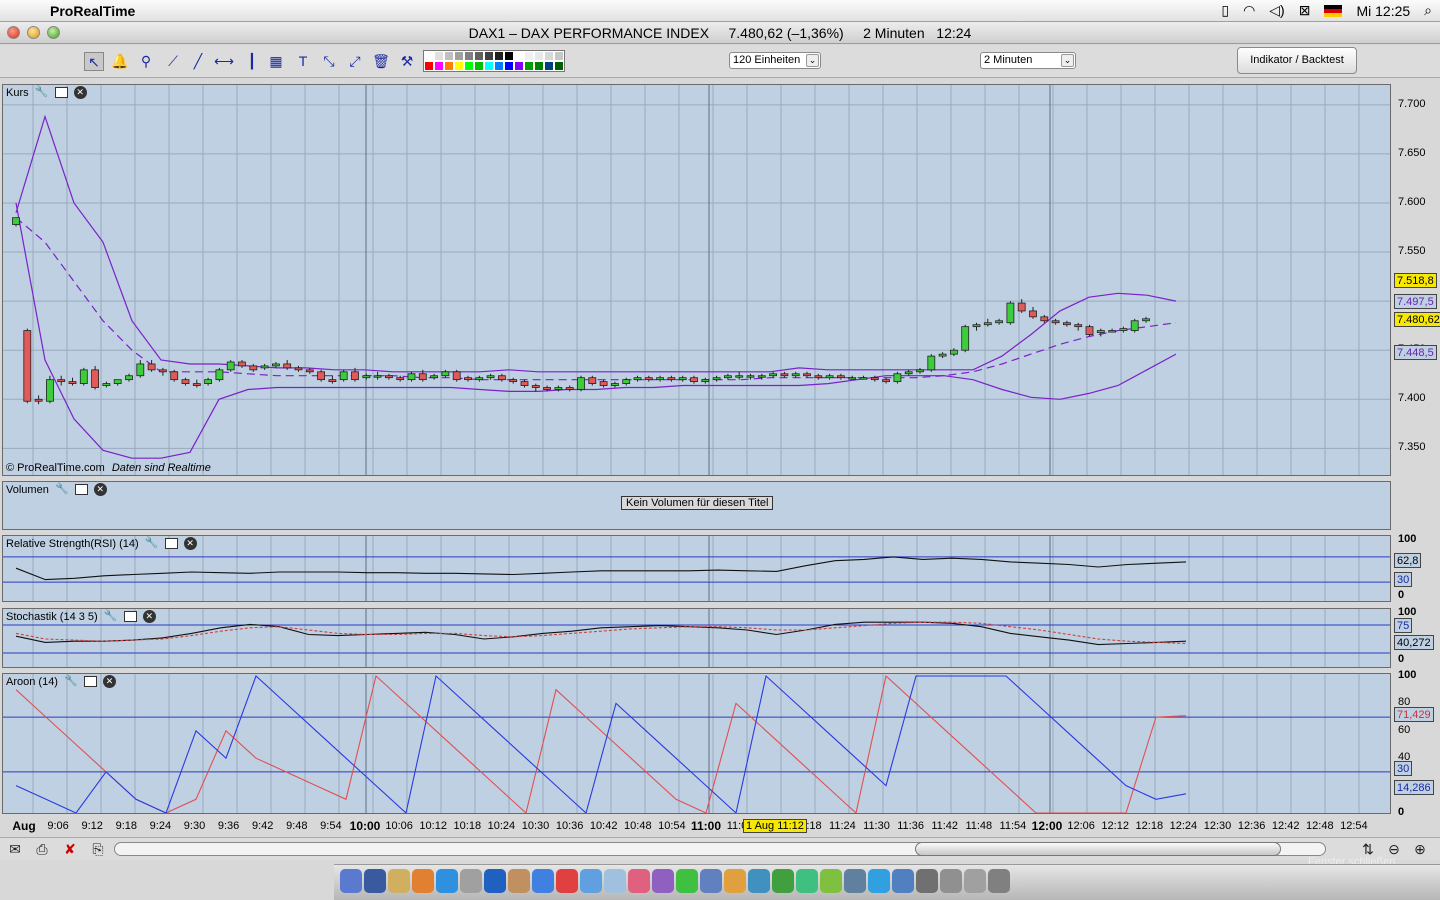 The image size is (1440, 900). I want to click on app-name: ProRealTime, so click(92, 11).